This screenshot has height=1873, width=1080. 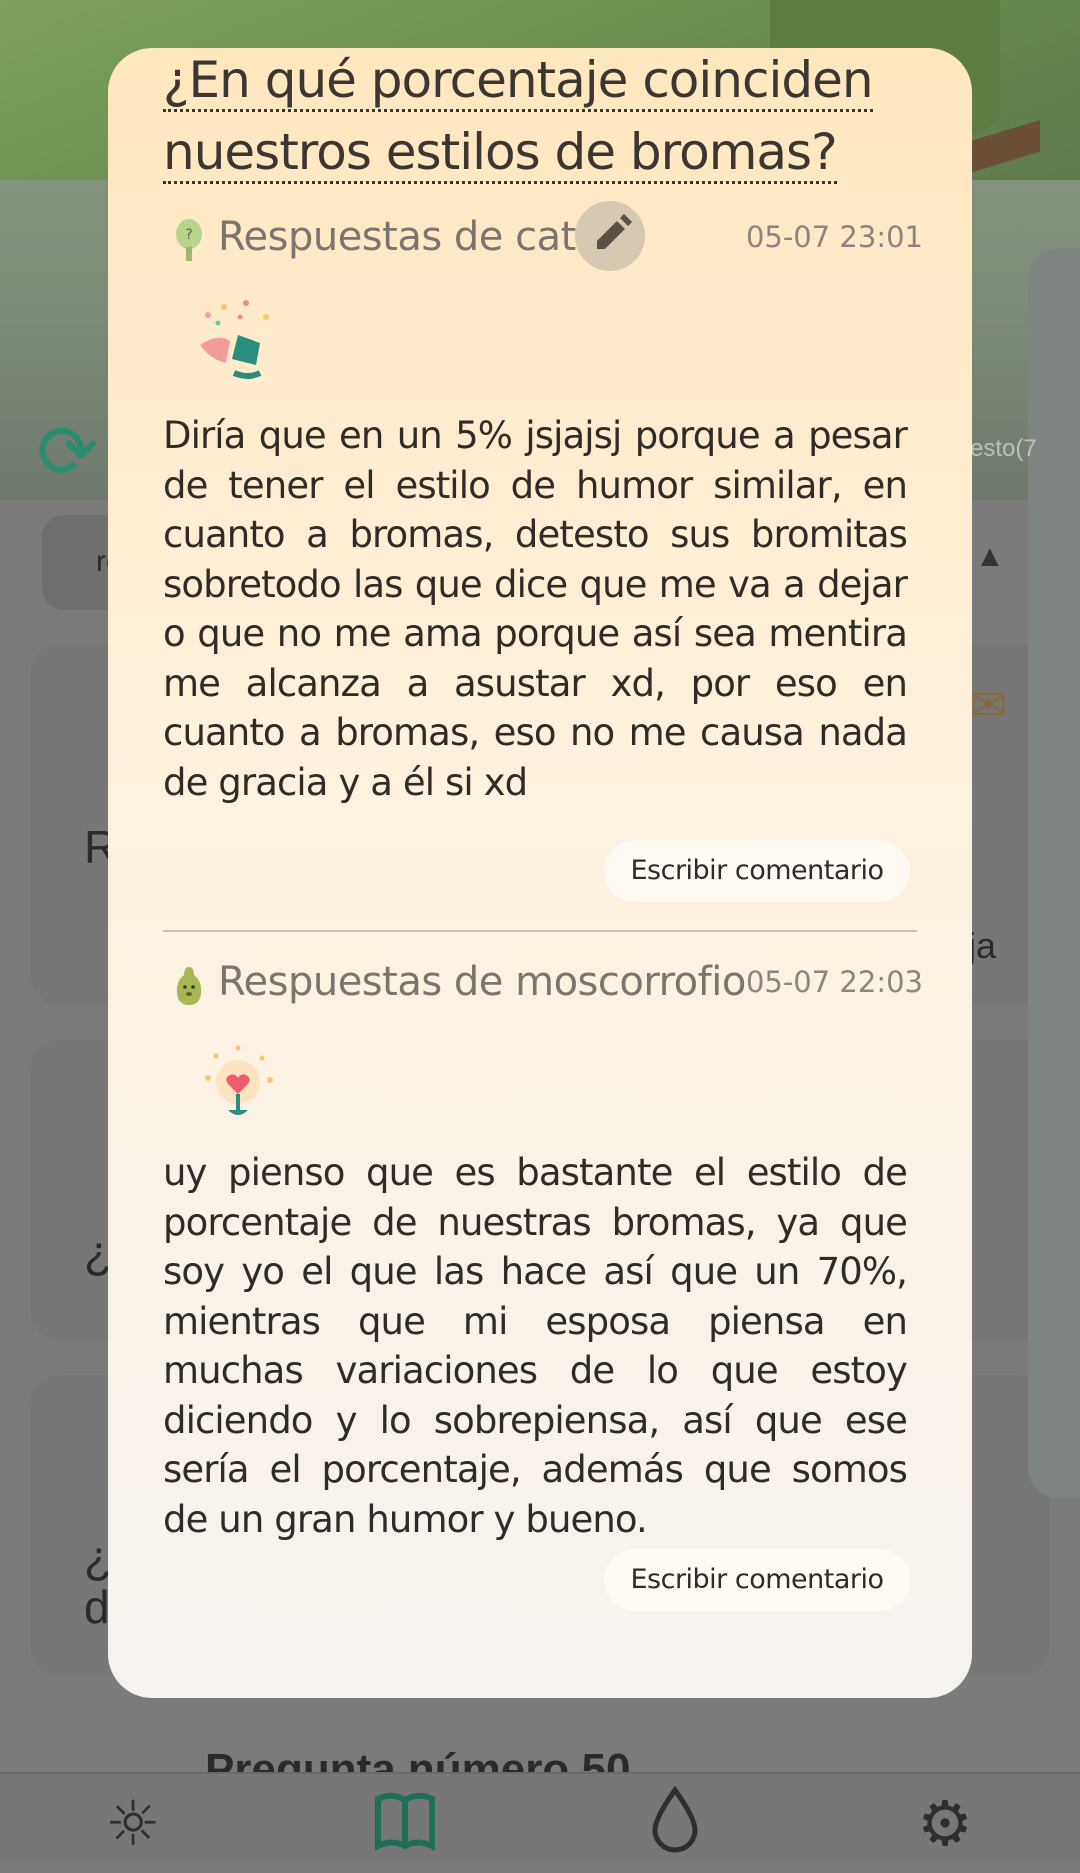 I want to click on answer-header: Respuestas de moscorrofio 05-07 22:03, so click(x=543, y=986).